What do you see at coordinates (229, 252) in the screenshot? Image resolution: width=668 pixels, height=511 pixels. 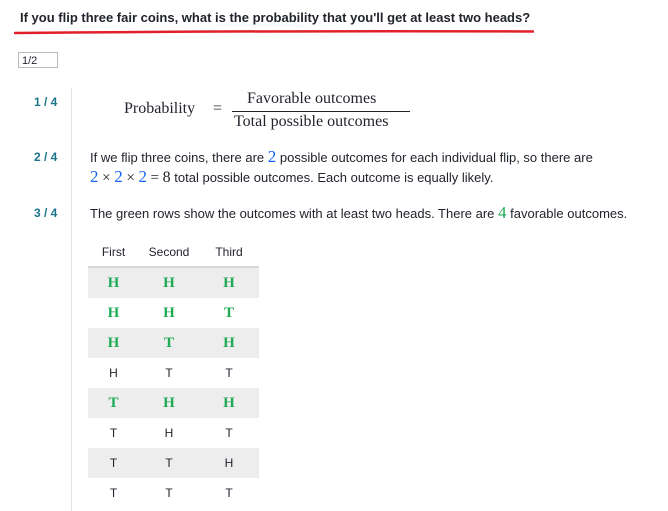 I see `header-third: Third` at bounding box center [229, 252].